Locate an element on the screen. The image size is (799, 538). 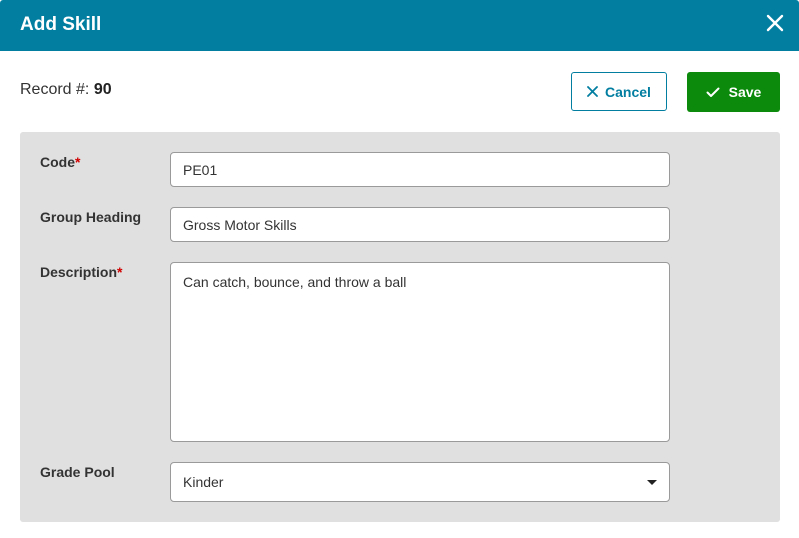
group-heading-label-text: Group Heading is located at coordinates (91, 217).